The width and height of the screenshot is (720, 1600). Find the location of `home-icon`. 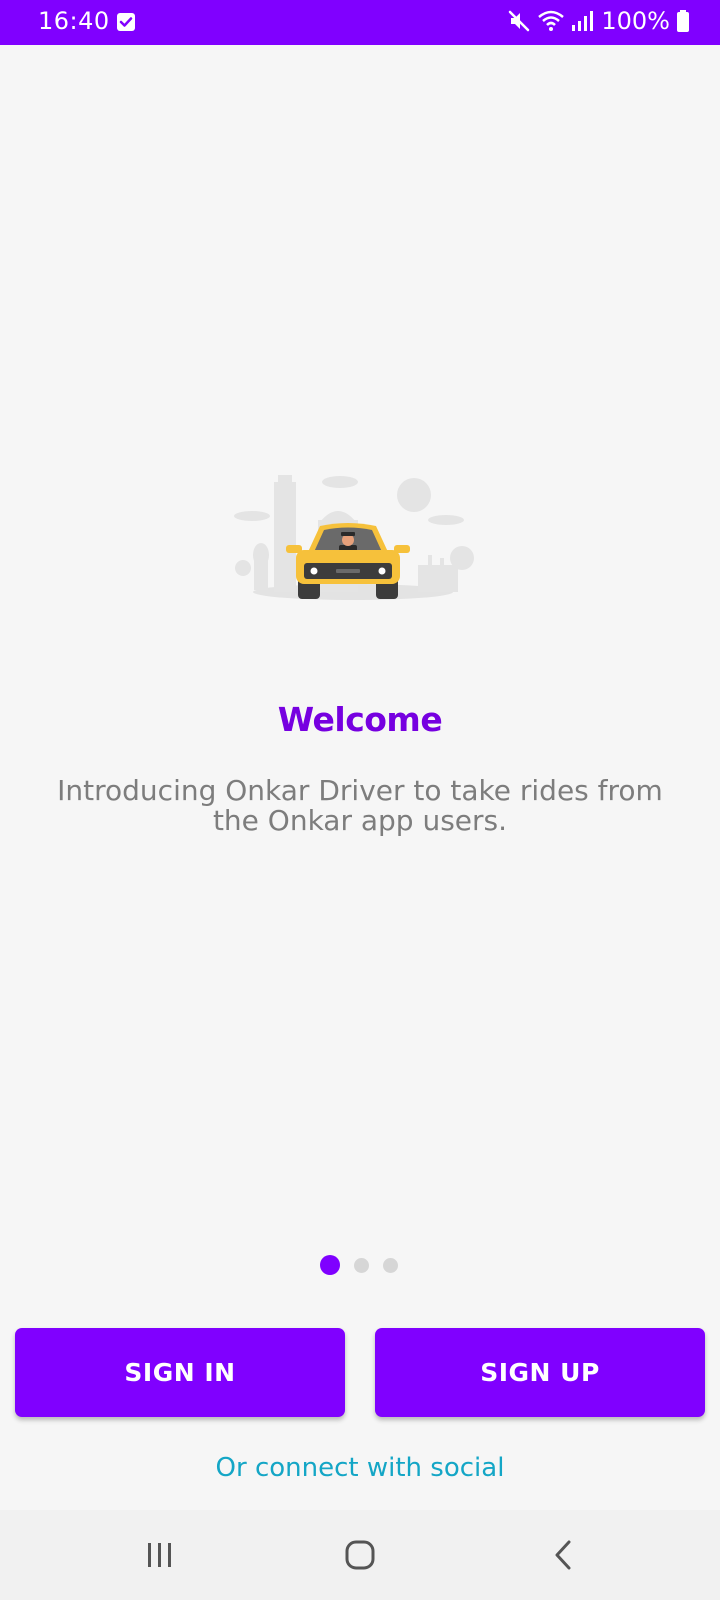

home-icon is located at coordinates (360, 1555).